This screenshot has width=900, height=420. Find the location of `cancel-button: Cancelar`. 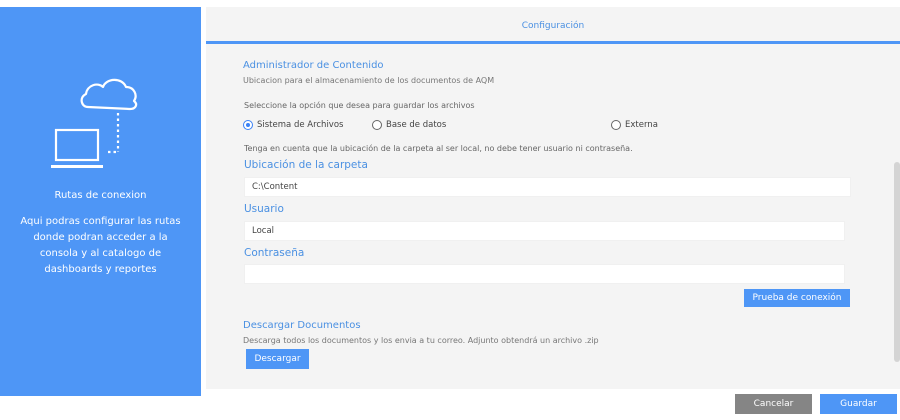

cancel-button: Cancelar is located at coordinates (773, 404).